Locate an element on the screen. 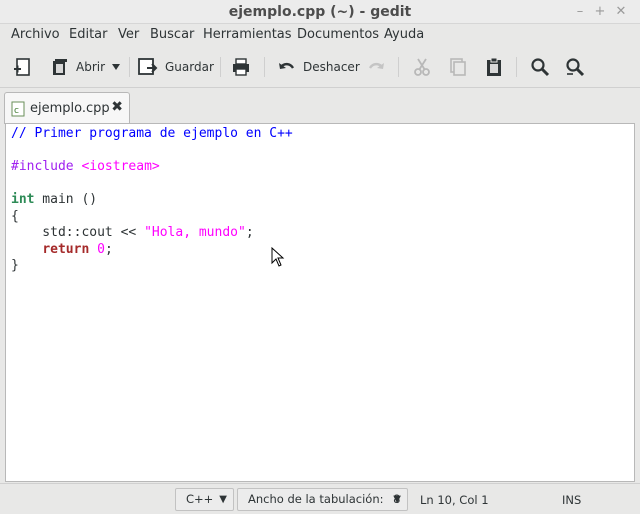  menu-buscar: Buscar is located at coordinates (172, 34).